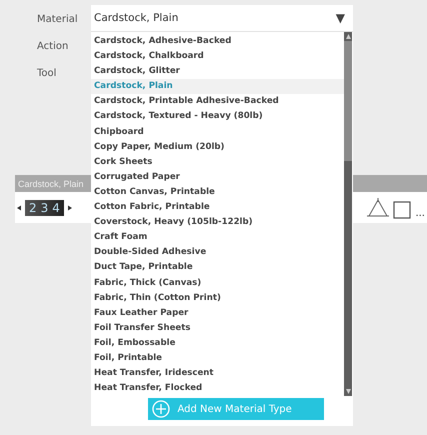 The image size is (427, 435). I want to click on material-option: Double-Sided Adhesive, so click(217, 252).